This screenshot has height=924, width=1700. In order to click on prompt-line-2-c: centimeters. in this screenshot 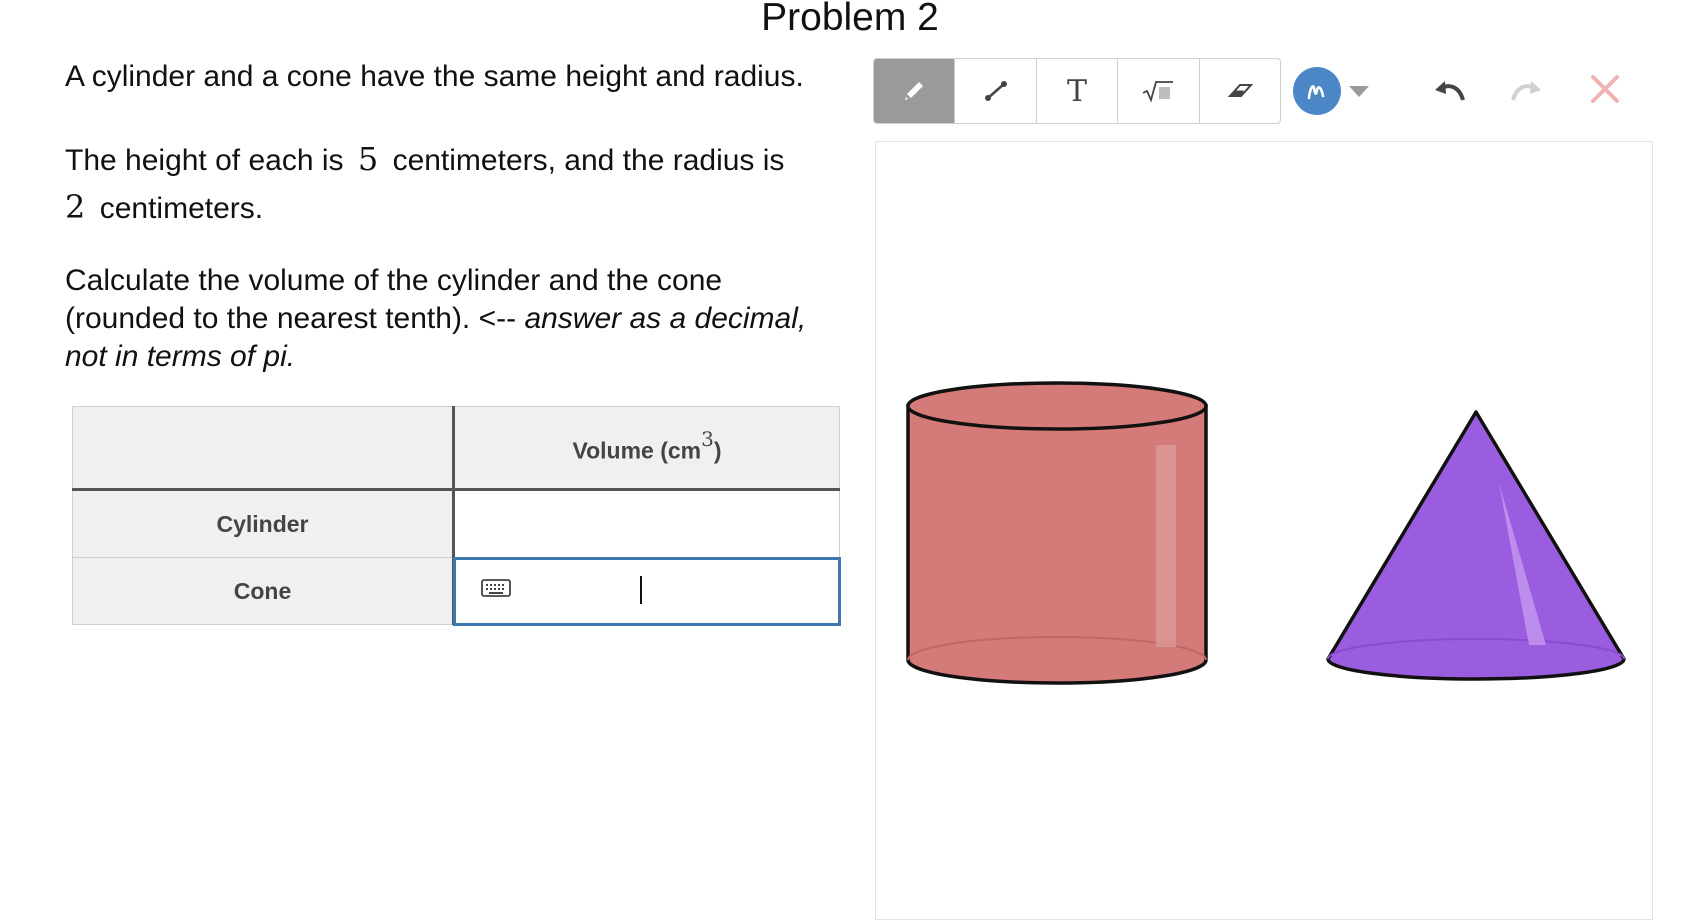, I will do `click(181, 208)`.